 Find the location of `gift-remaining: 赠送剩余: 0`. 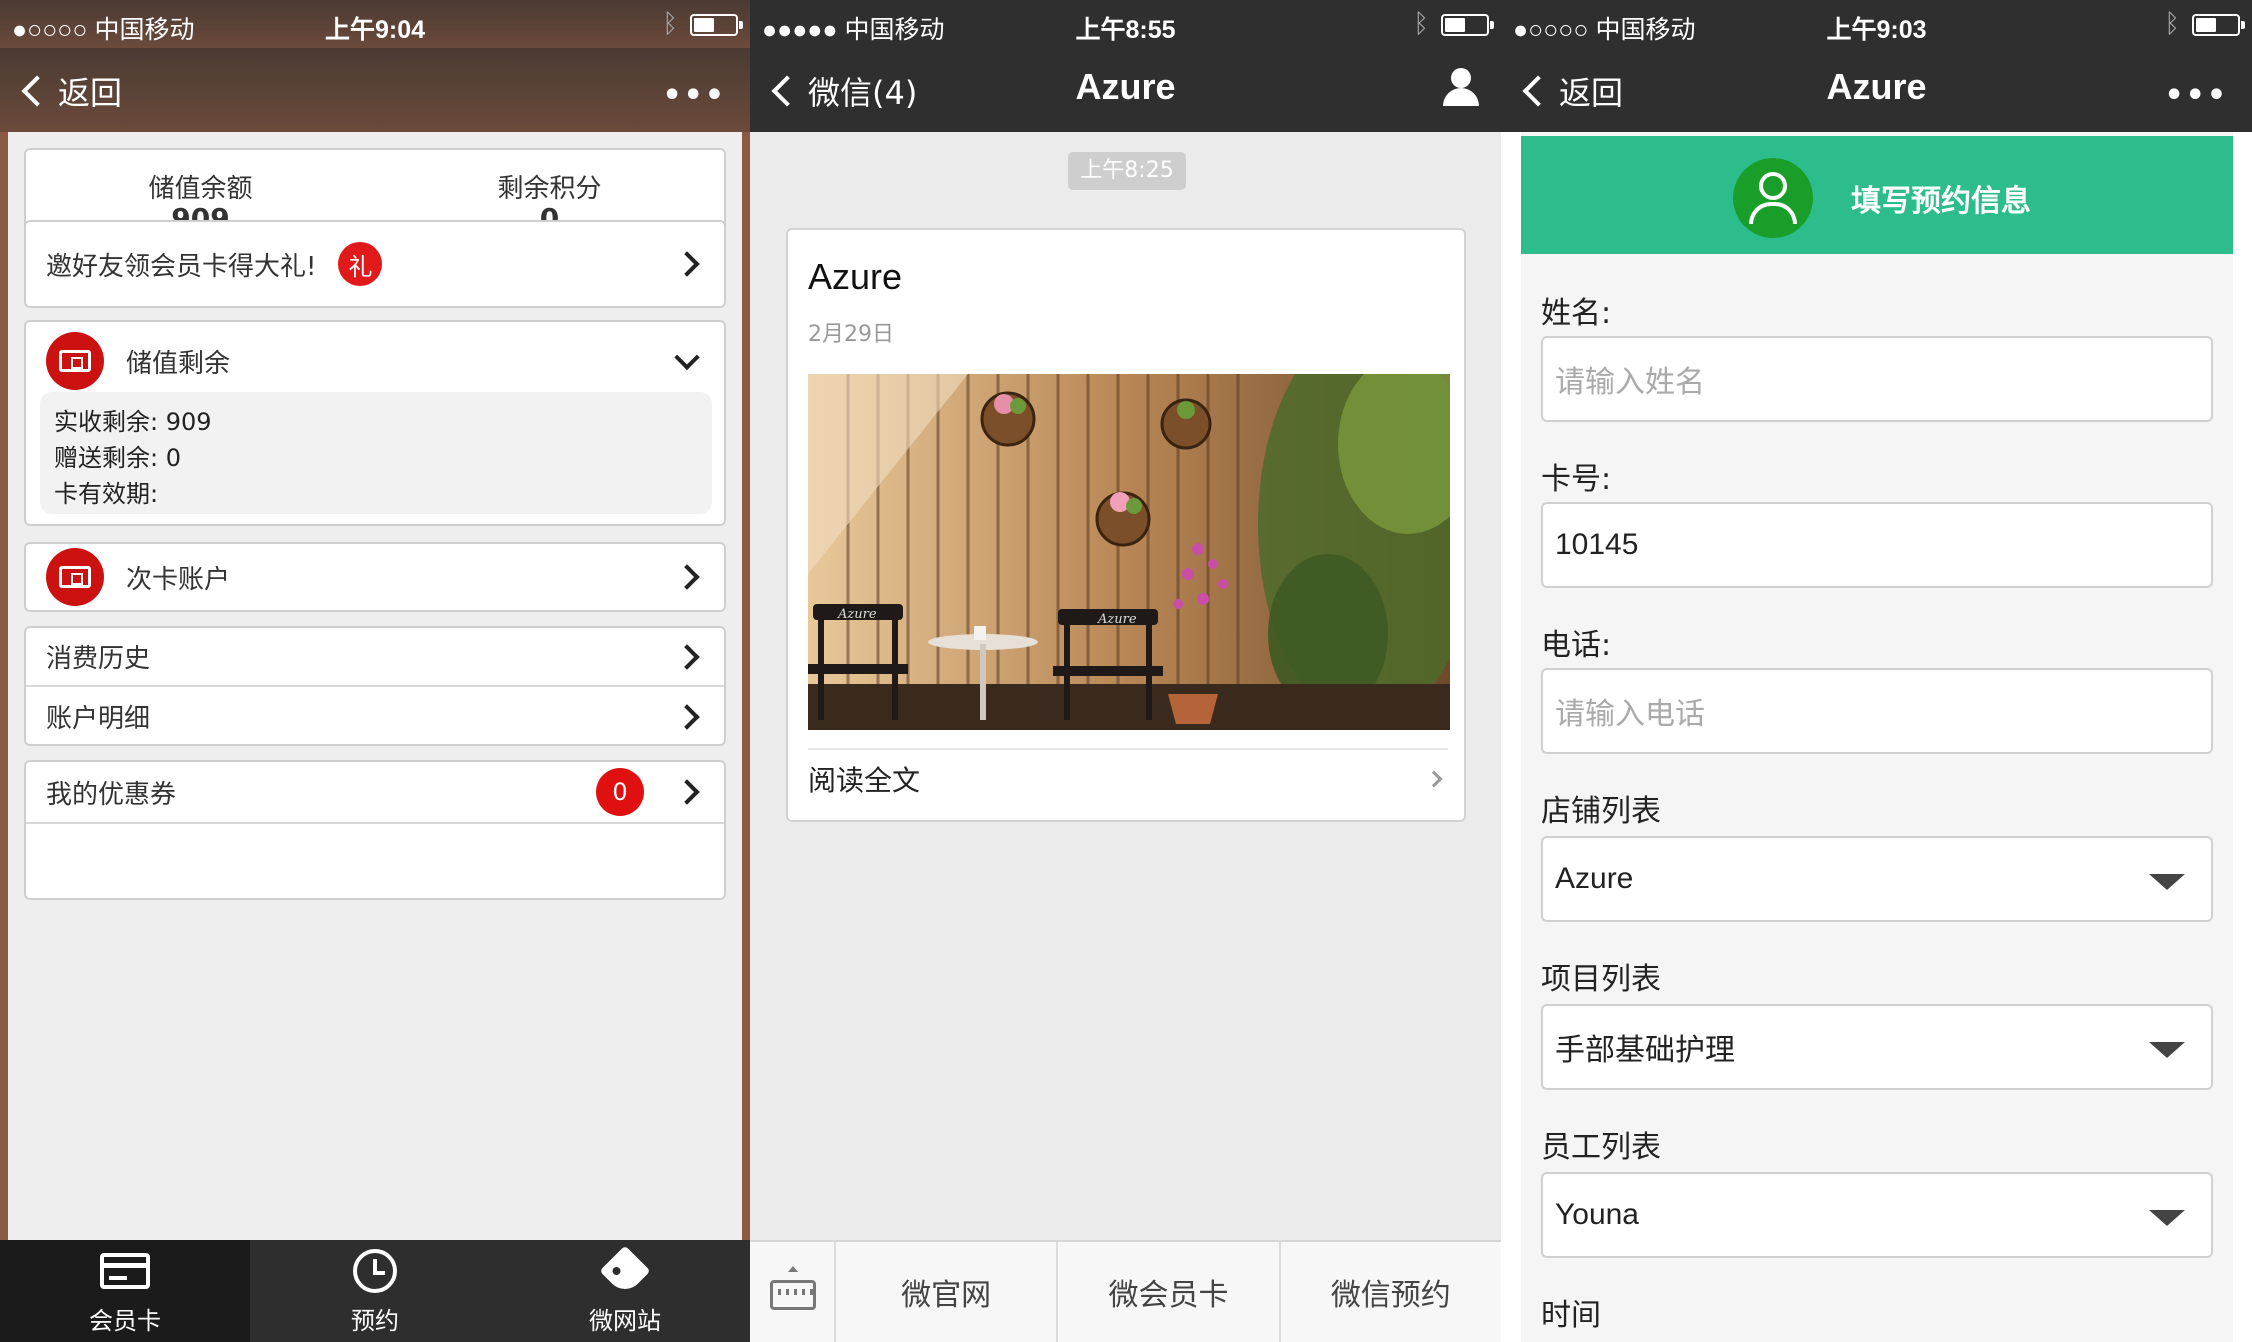

gift-remaining: 赠送剩余: 0 is located at coordinates (118, 458).